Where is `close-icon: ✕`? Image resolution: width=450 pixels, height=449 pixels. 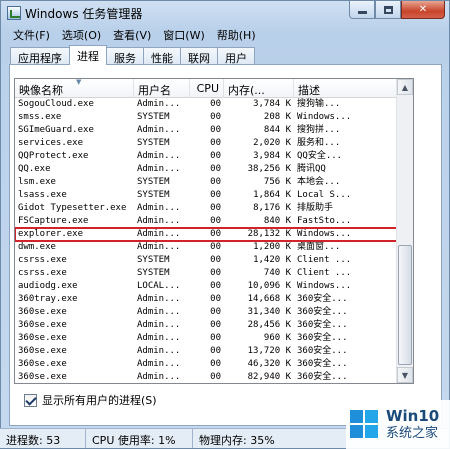
close-icon: ✕ is located at coordinates (423, 9).